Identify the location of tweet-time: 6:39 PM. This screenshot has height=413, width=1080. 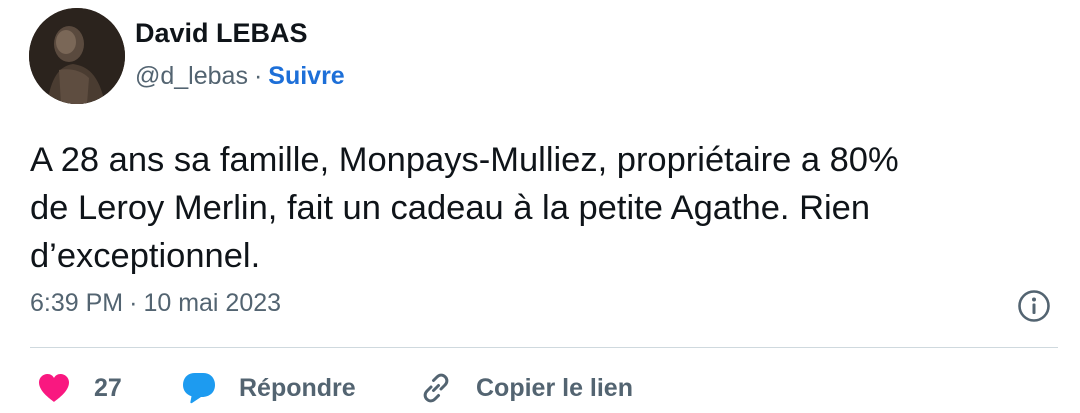
(77, 303).